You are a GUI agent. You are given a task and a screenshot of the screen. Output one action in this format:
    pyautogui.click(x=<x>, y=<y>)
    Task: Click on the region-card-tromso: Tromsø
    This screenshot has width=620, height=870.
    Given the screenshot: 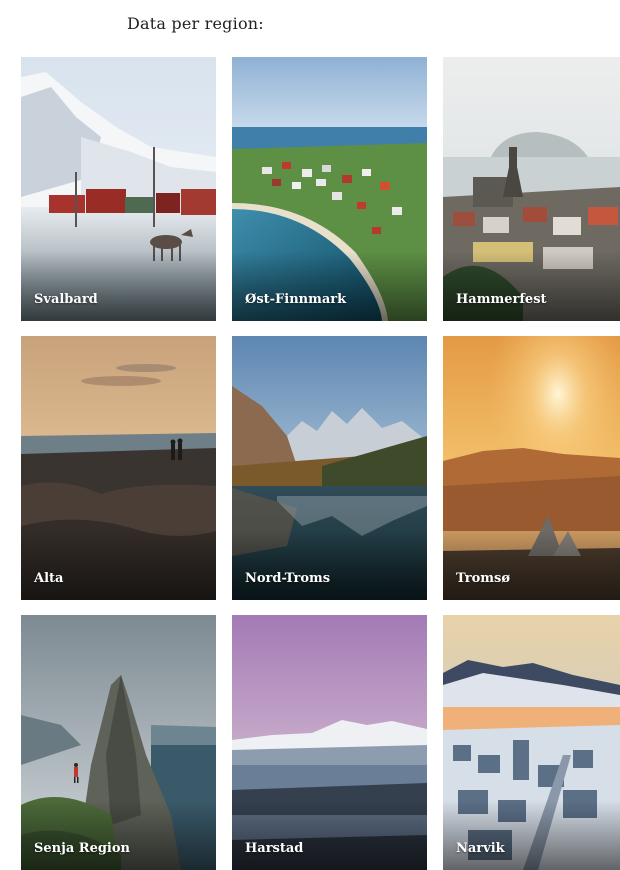 What is the action you would take?
    pyautogui.click(x=531, y=468)
    